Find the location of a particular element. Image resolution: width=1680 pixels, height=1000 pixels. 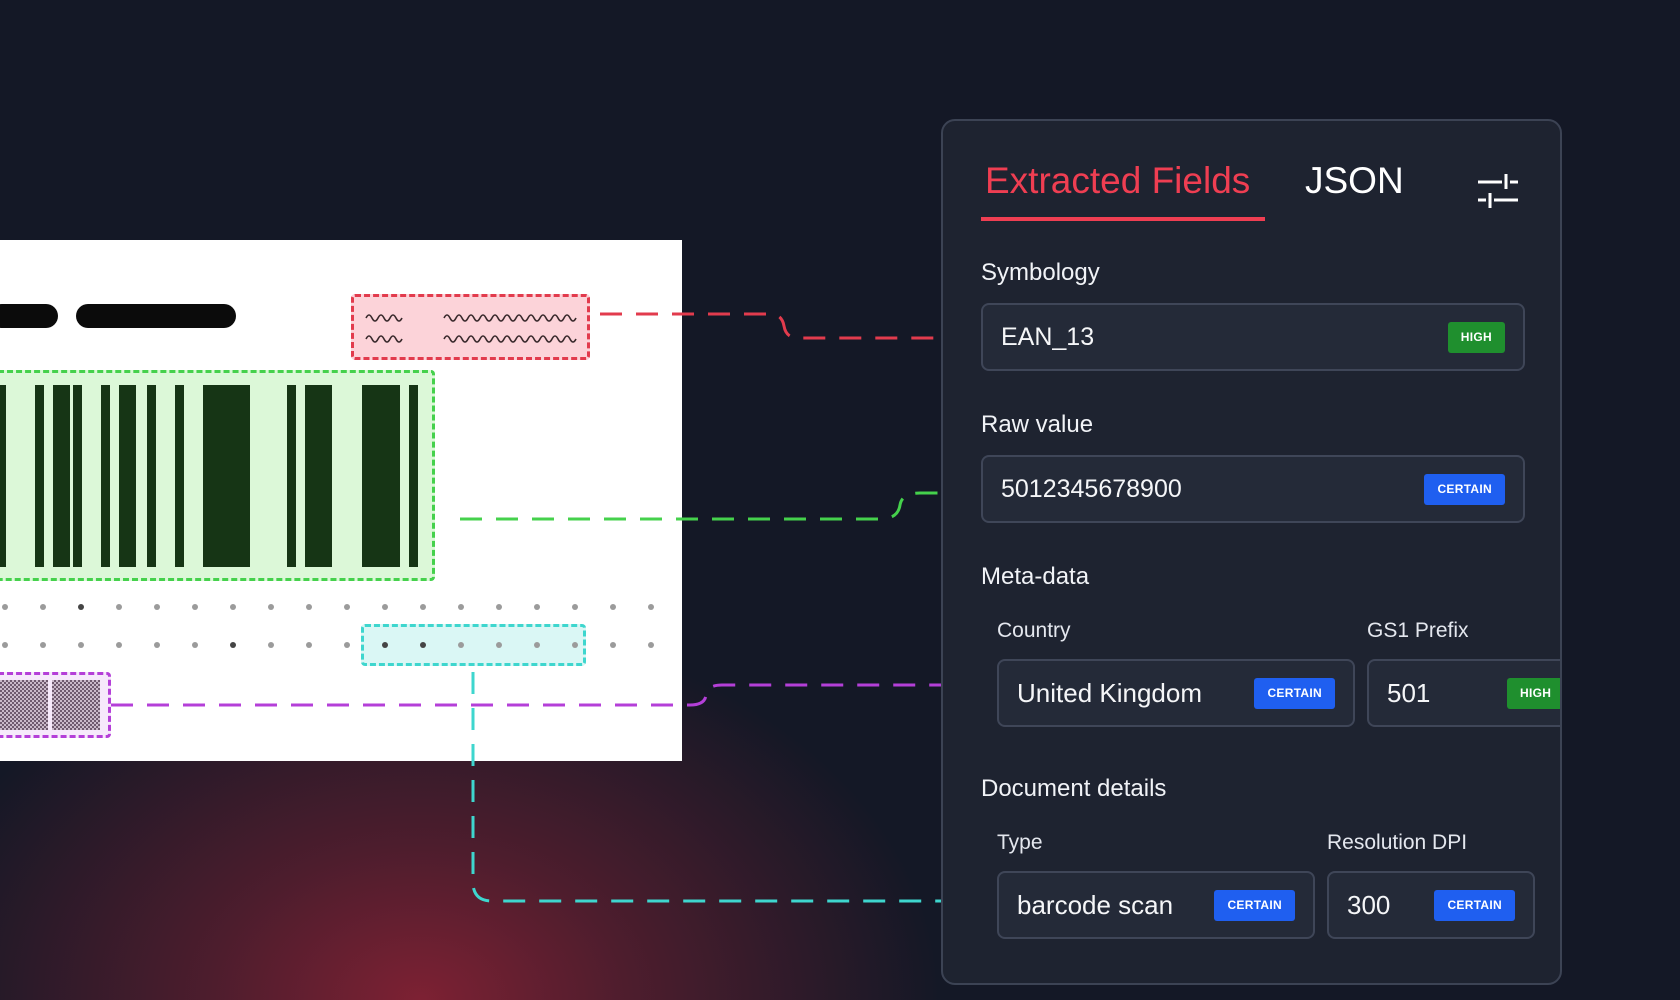

handwriting-region is located at coordinates (470, 327).